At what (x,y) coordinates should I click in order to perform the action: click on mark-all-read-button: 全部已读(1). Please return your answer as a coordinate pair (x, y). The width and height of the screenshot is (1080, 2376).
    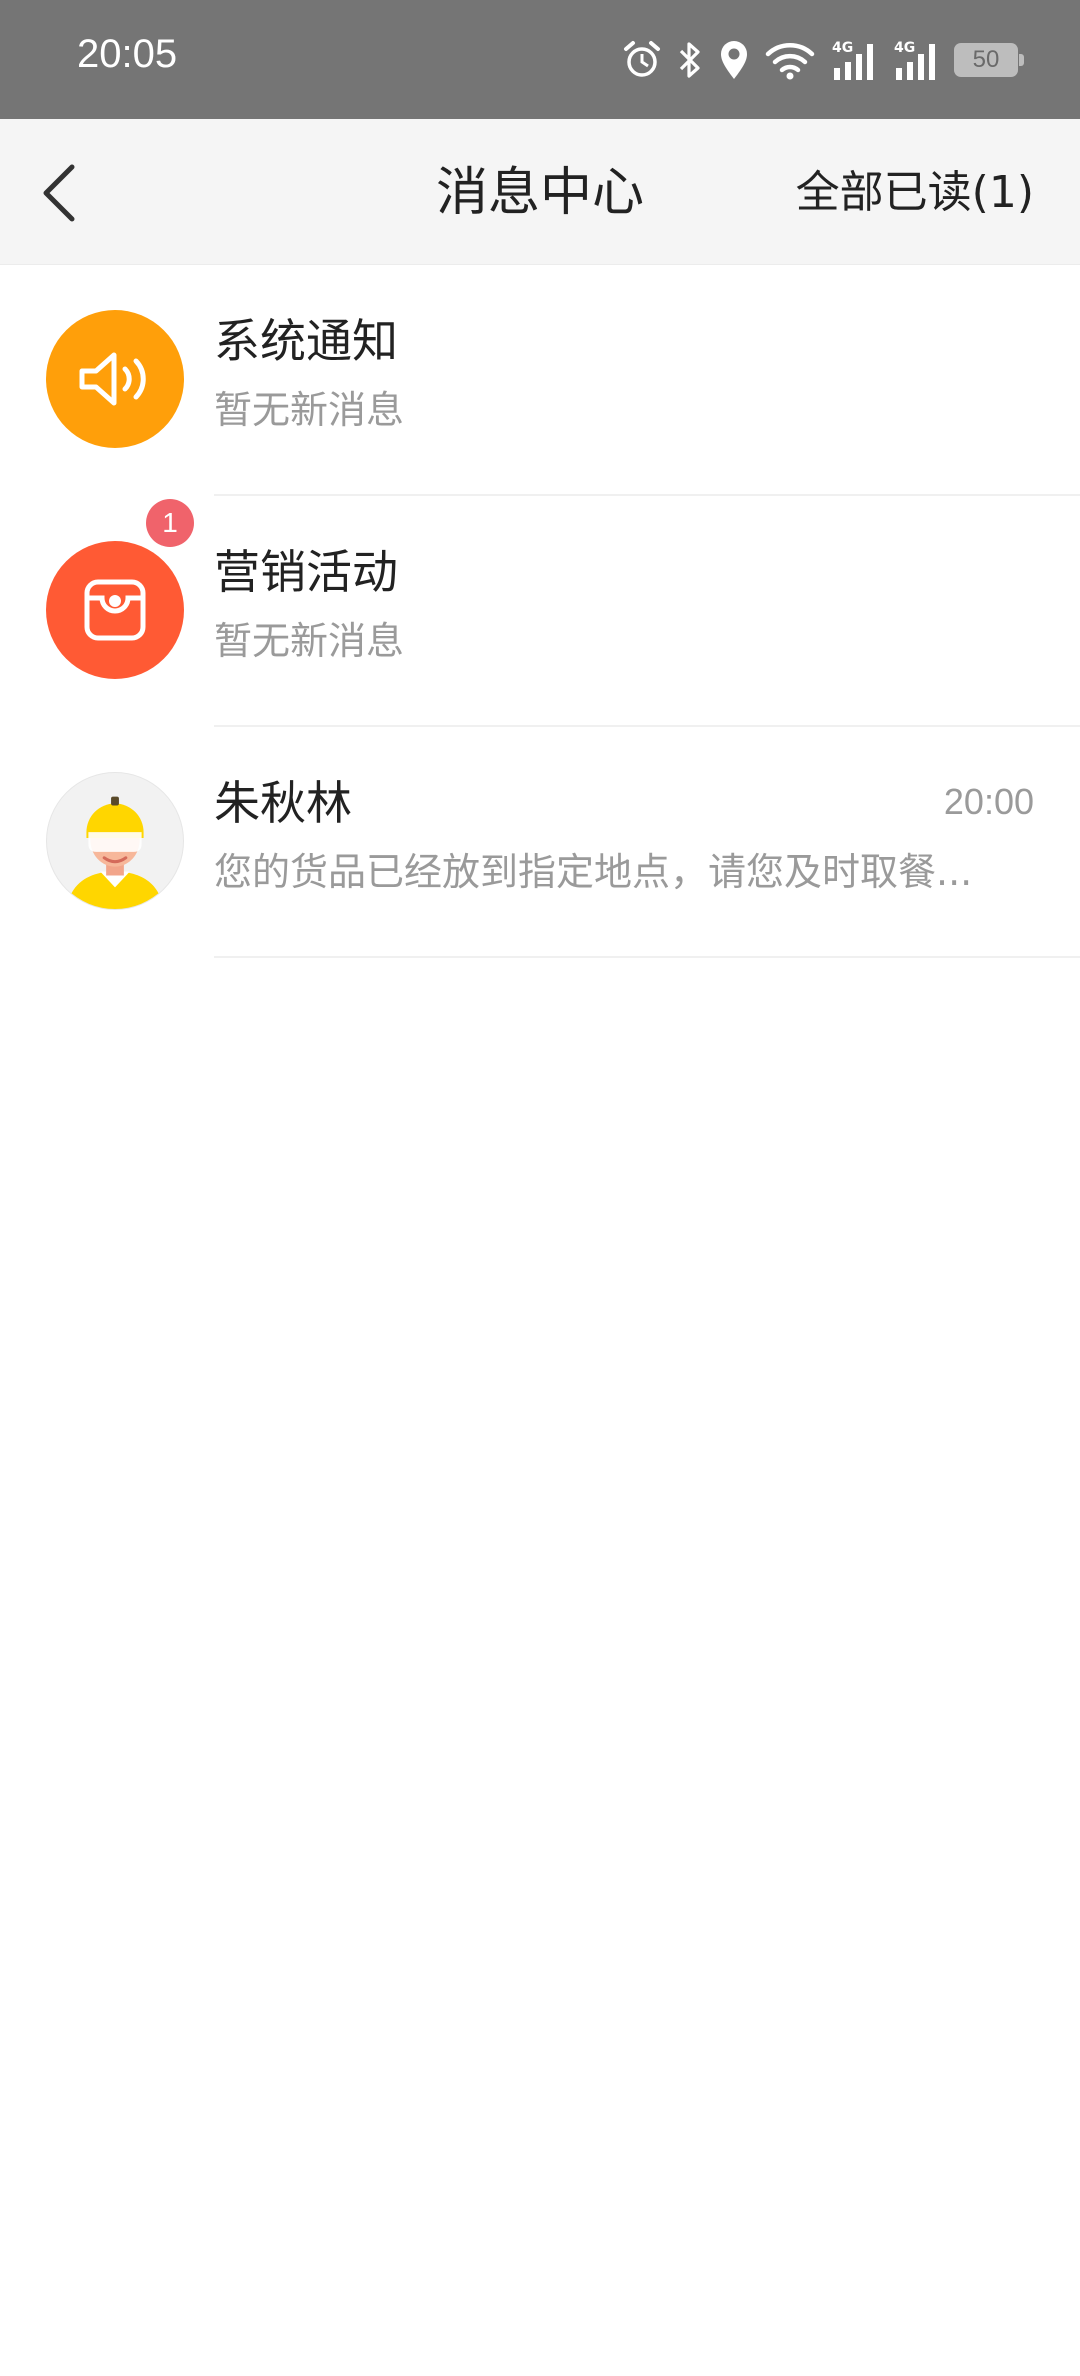
    Looking at the image, I should click on (915, 193).